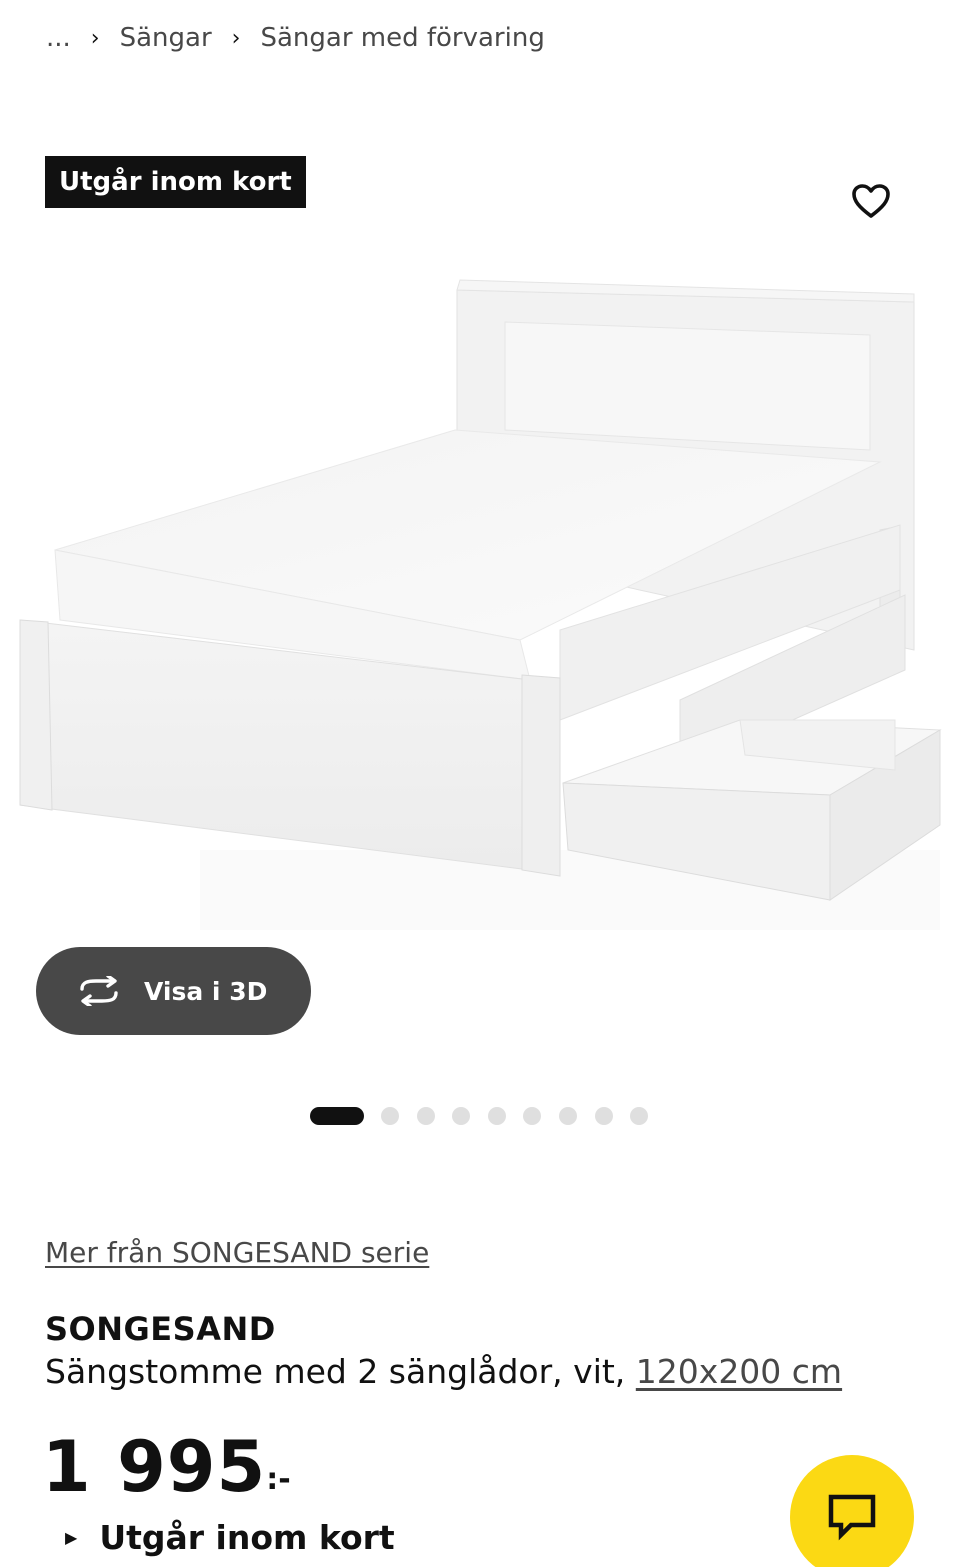 Image resolution: width=960 pixels, height=1567 pixels. I want to click on availability-status: ▶ Utgår inom kort, so click(230, 1537).